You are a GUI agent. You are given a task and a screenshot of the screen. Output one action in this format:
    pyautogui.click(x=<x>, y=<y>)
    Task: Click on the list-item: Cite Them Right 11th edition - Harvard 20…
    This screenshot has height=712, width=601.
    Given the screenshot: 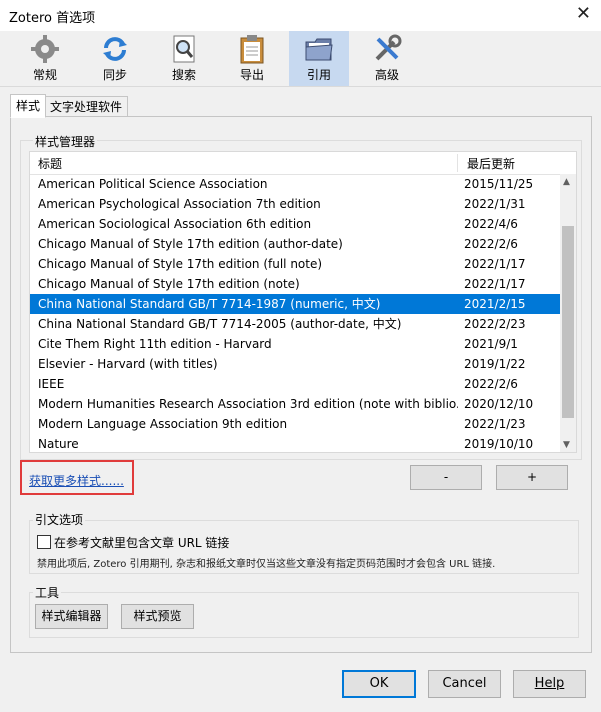 What is the action you would take?
    pyautogui.click(x=295, y=344)
    